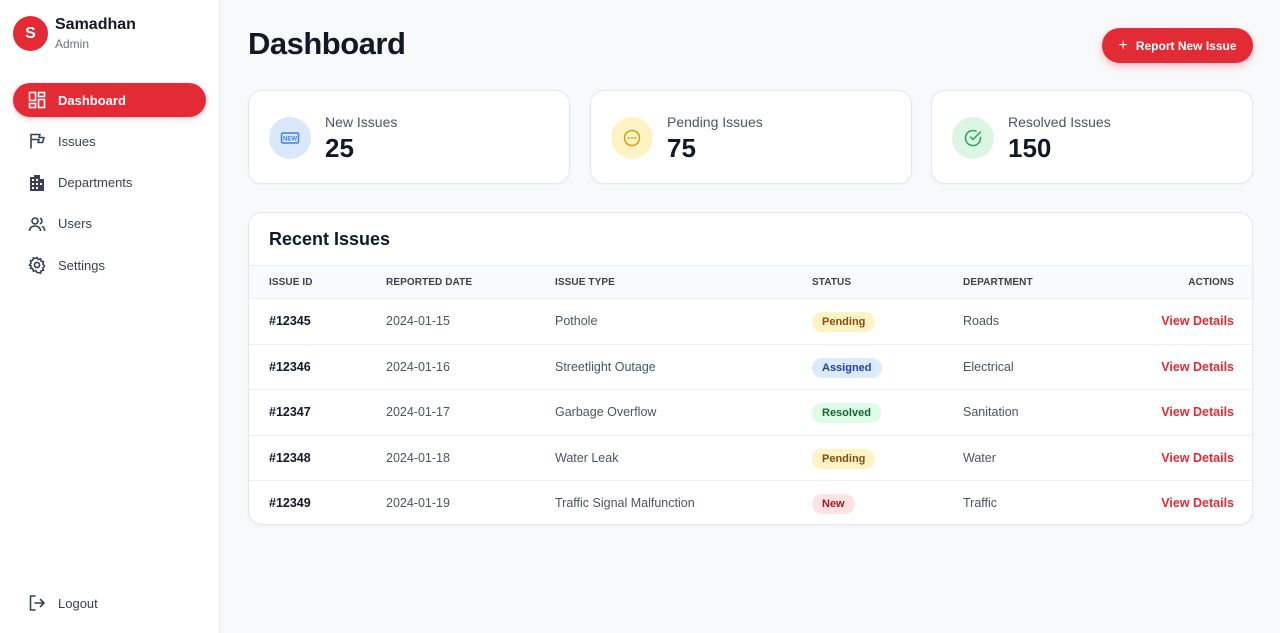 This screenshot has height=633, width=1280. What do you see at coordinates (339, 148) in the screenshot?
I see `stat-value: 25` at bounding box center [339, 148].